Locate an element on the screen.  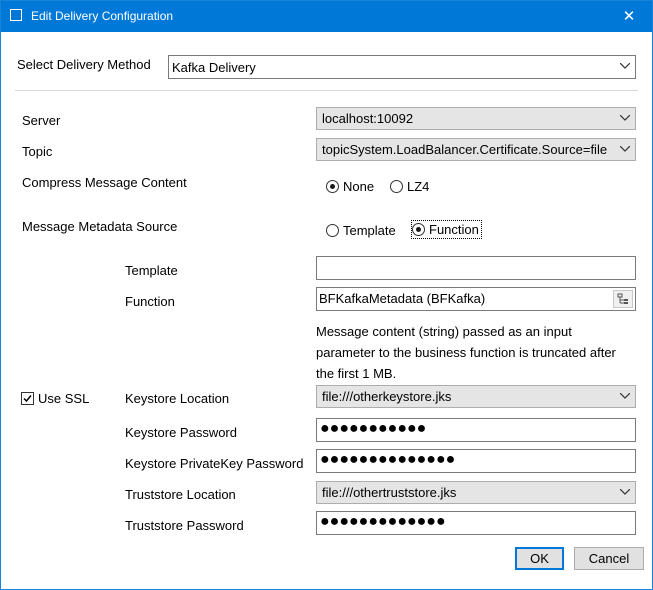
metadata-function-radio: Function is located at coordinates (446, 229).